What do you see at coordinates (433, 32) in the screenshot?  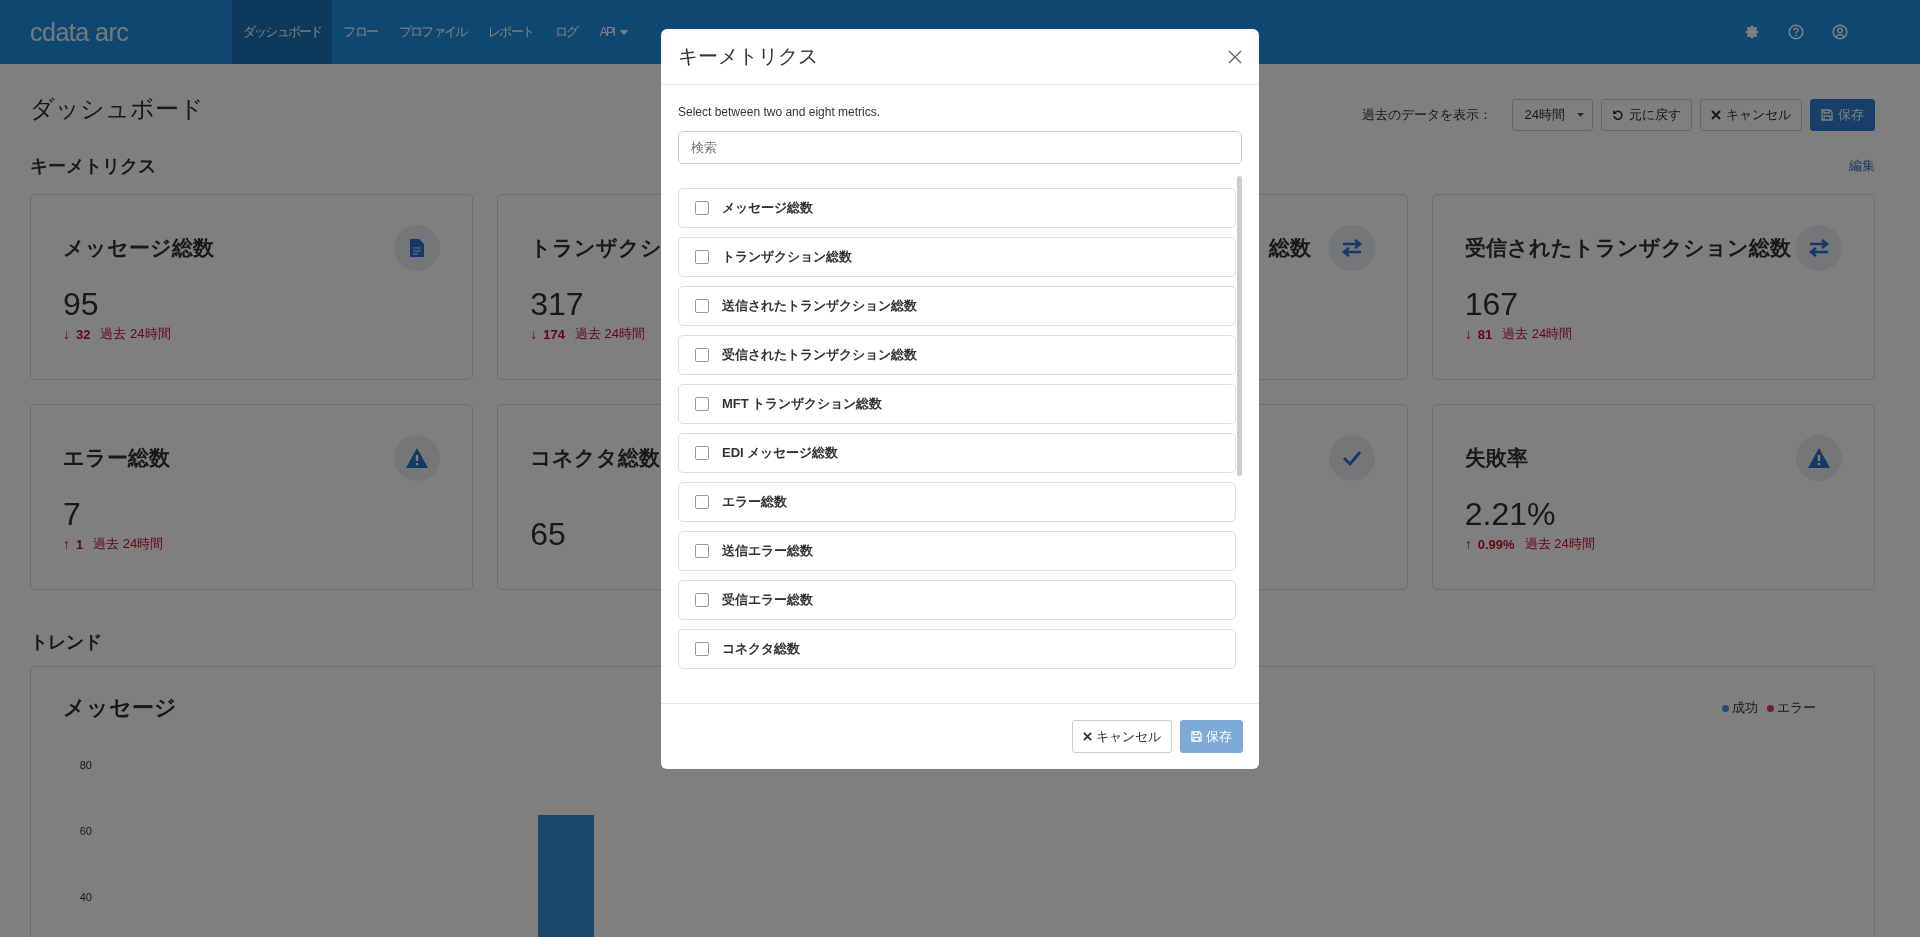 I see `nav-tab: プロファイル` at bounding box center [433, 32].